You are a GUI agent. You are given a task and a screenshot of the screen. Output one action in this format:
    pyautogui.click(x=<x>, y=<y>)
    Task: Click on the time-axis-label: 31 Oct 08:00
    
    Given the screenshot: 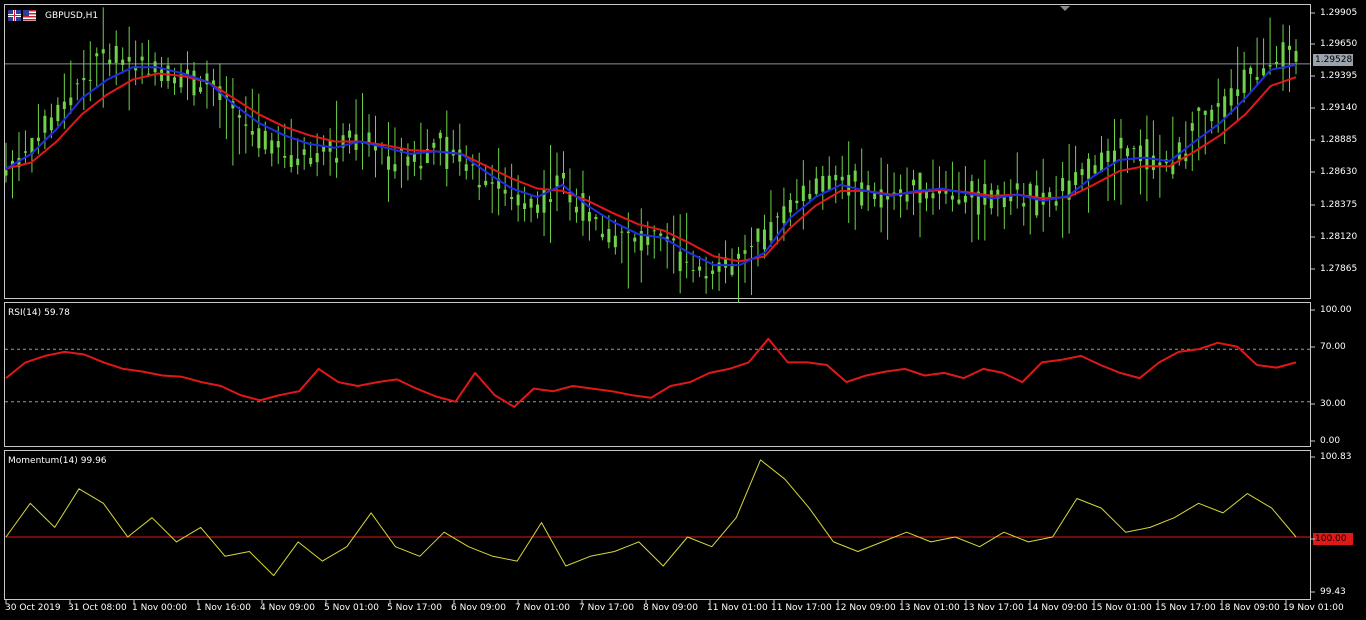 What is the action you would take?
    pyautogui.click(x=97, y=608)
    